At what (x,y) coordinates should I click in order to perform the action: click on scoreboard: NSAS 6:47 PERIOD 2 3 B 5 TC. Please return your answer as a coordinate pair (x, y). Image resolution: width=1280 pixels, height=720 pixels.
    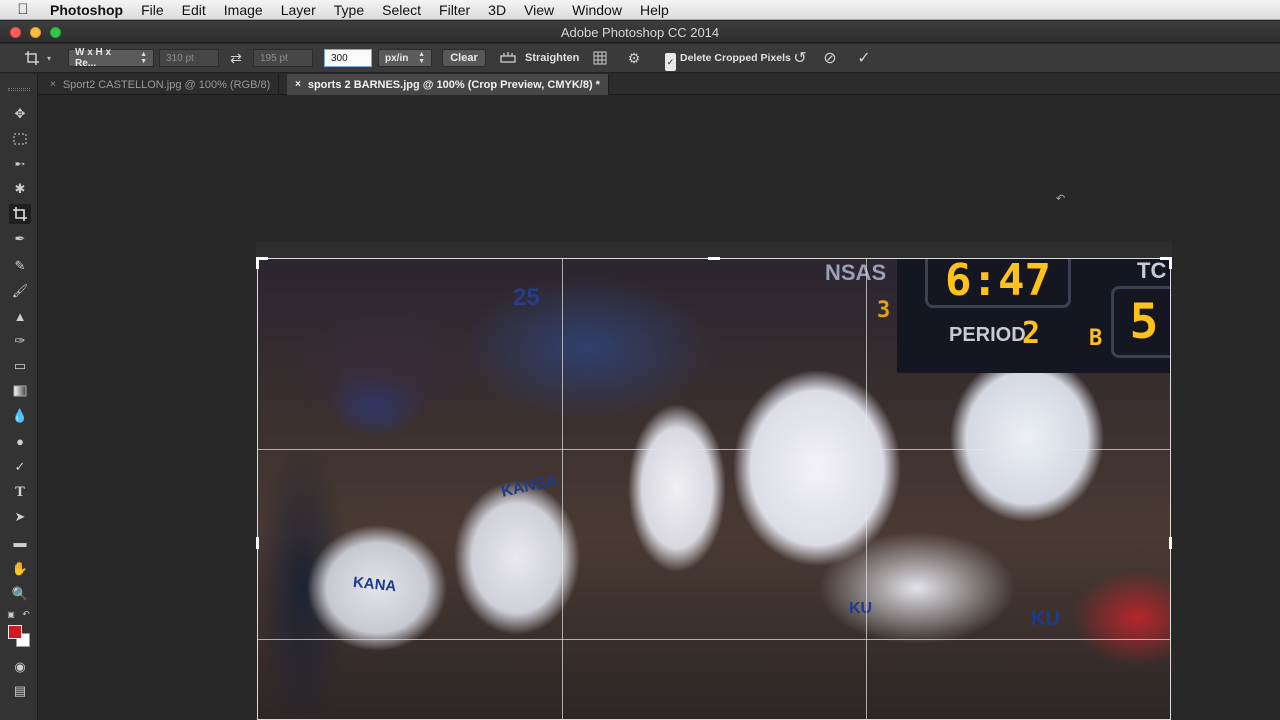
    Looking at the image, I should click on (998, 315).